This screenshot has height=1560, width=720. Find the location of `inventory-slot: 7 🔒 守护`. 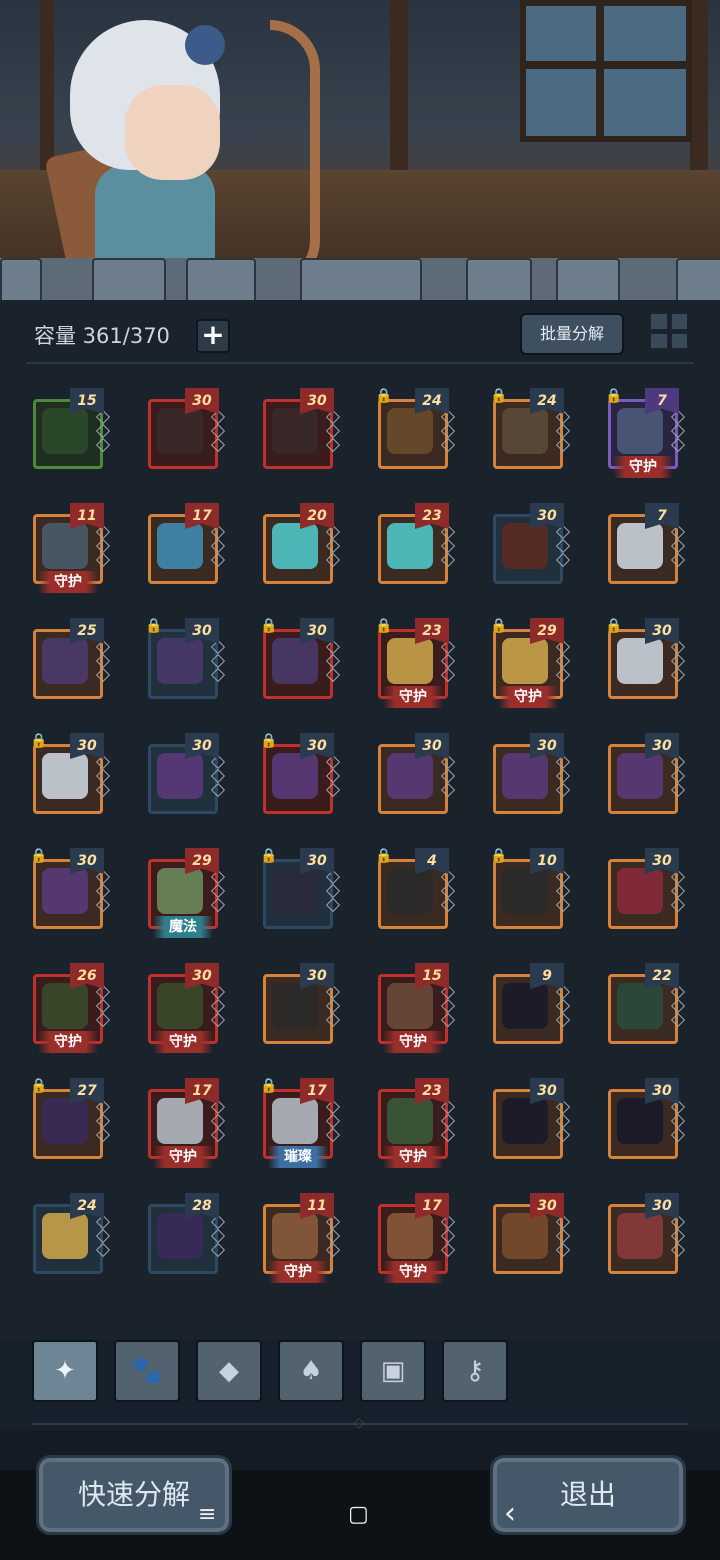

inventory-slot: 7 🔒 守护 is located at coordinates (645, 433).